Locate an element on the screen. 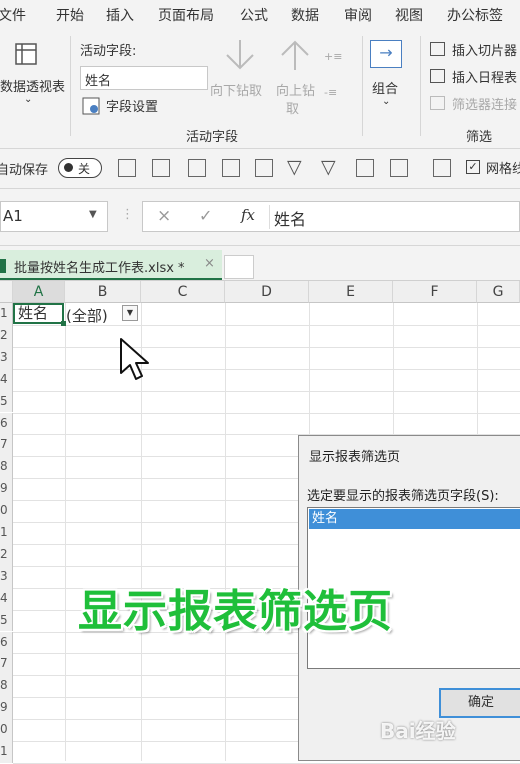 The height and width of the screenshot is (764, 520). excel-icon is located at coordinates (3, 266).